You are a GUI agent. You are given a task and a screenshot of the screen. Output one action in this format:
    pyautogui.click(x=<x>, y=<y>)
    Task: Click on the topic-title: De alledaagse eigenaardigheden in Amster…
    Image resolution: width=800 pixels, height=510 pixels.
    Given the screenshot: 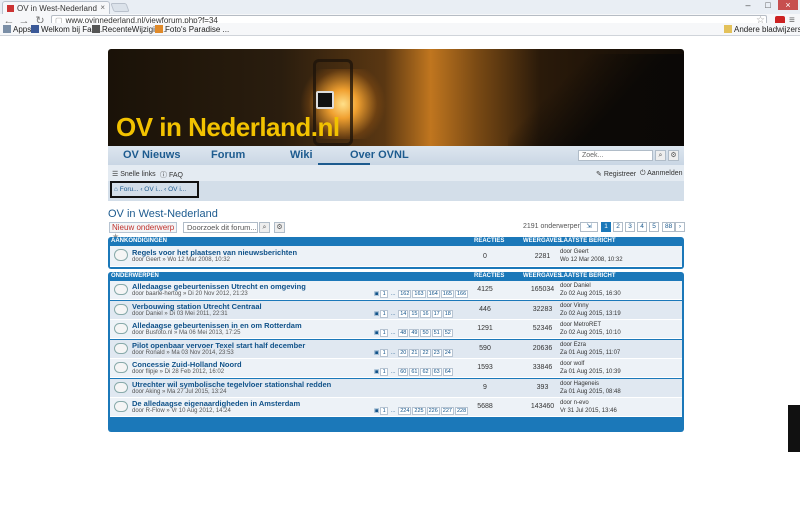 What is the action you would take?
    pyautogui.click(x=216, y=403)
    